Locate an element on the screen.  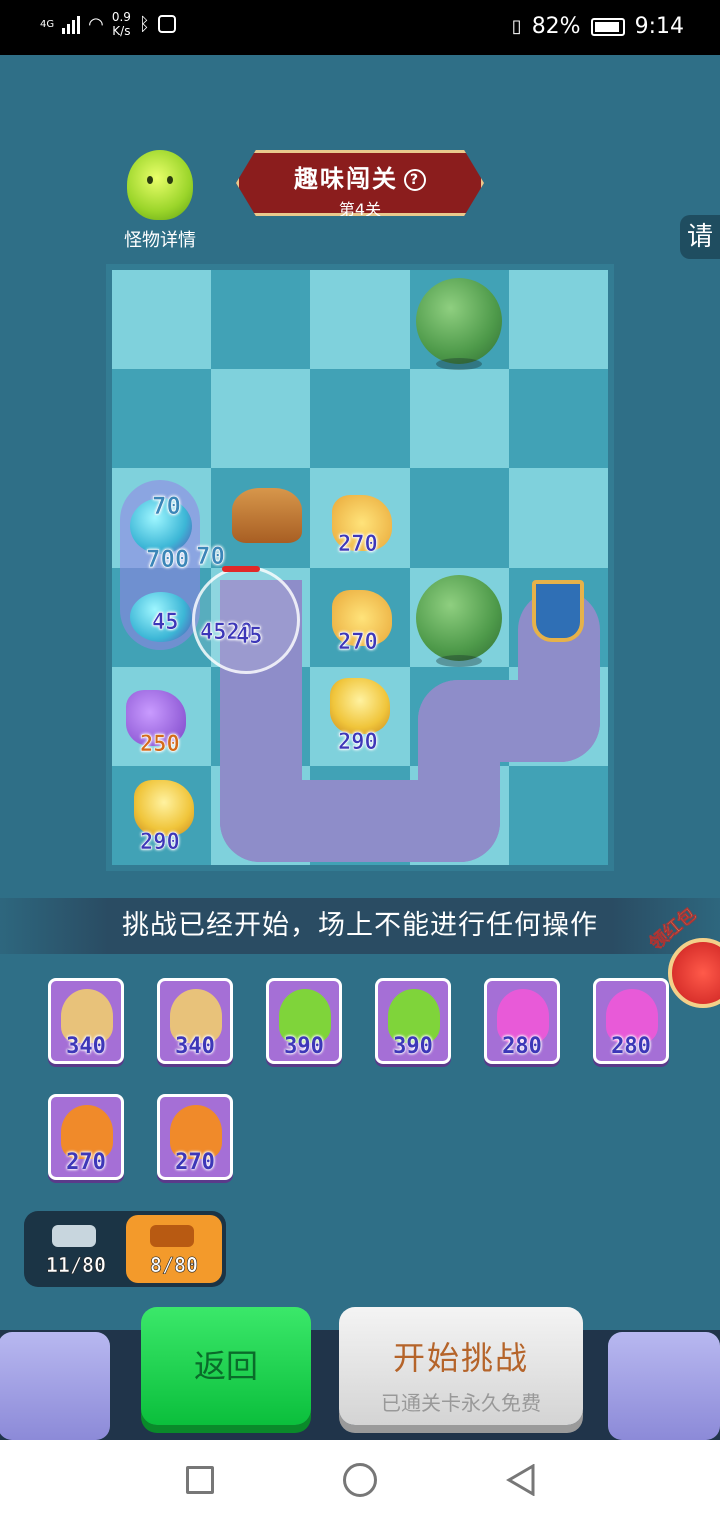
monster-details-button: 怪物详情 is located at coordinates (160, 201).